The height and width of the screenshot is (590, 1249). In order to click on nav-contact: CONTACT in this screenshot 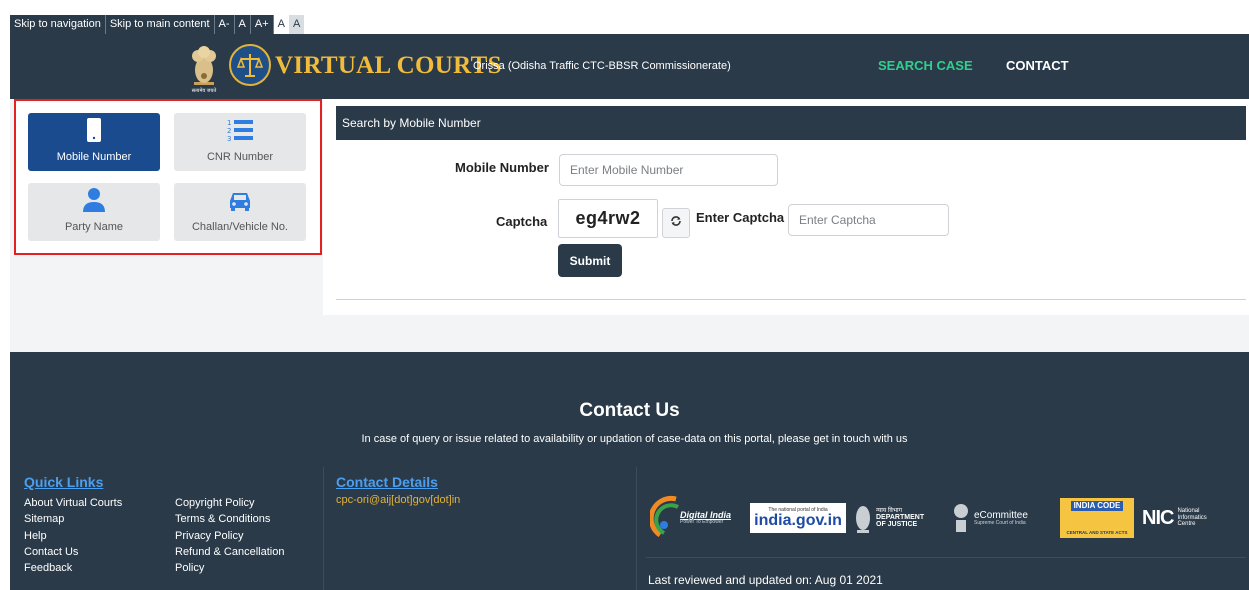, I will do `click(1037, 65)`.